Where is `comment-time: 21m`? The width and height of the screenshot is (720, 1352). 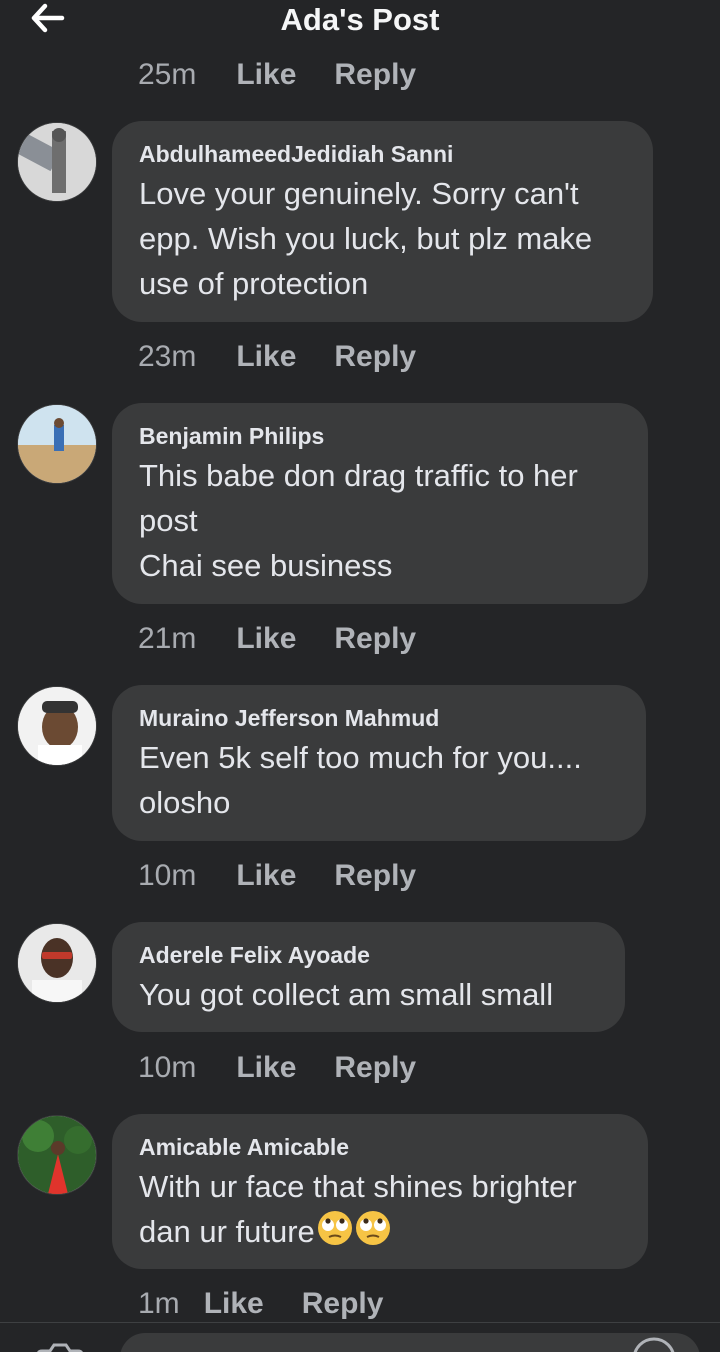 comment-time: 21m is located at coordinates (167, 638).